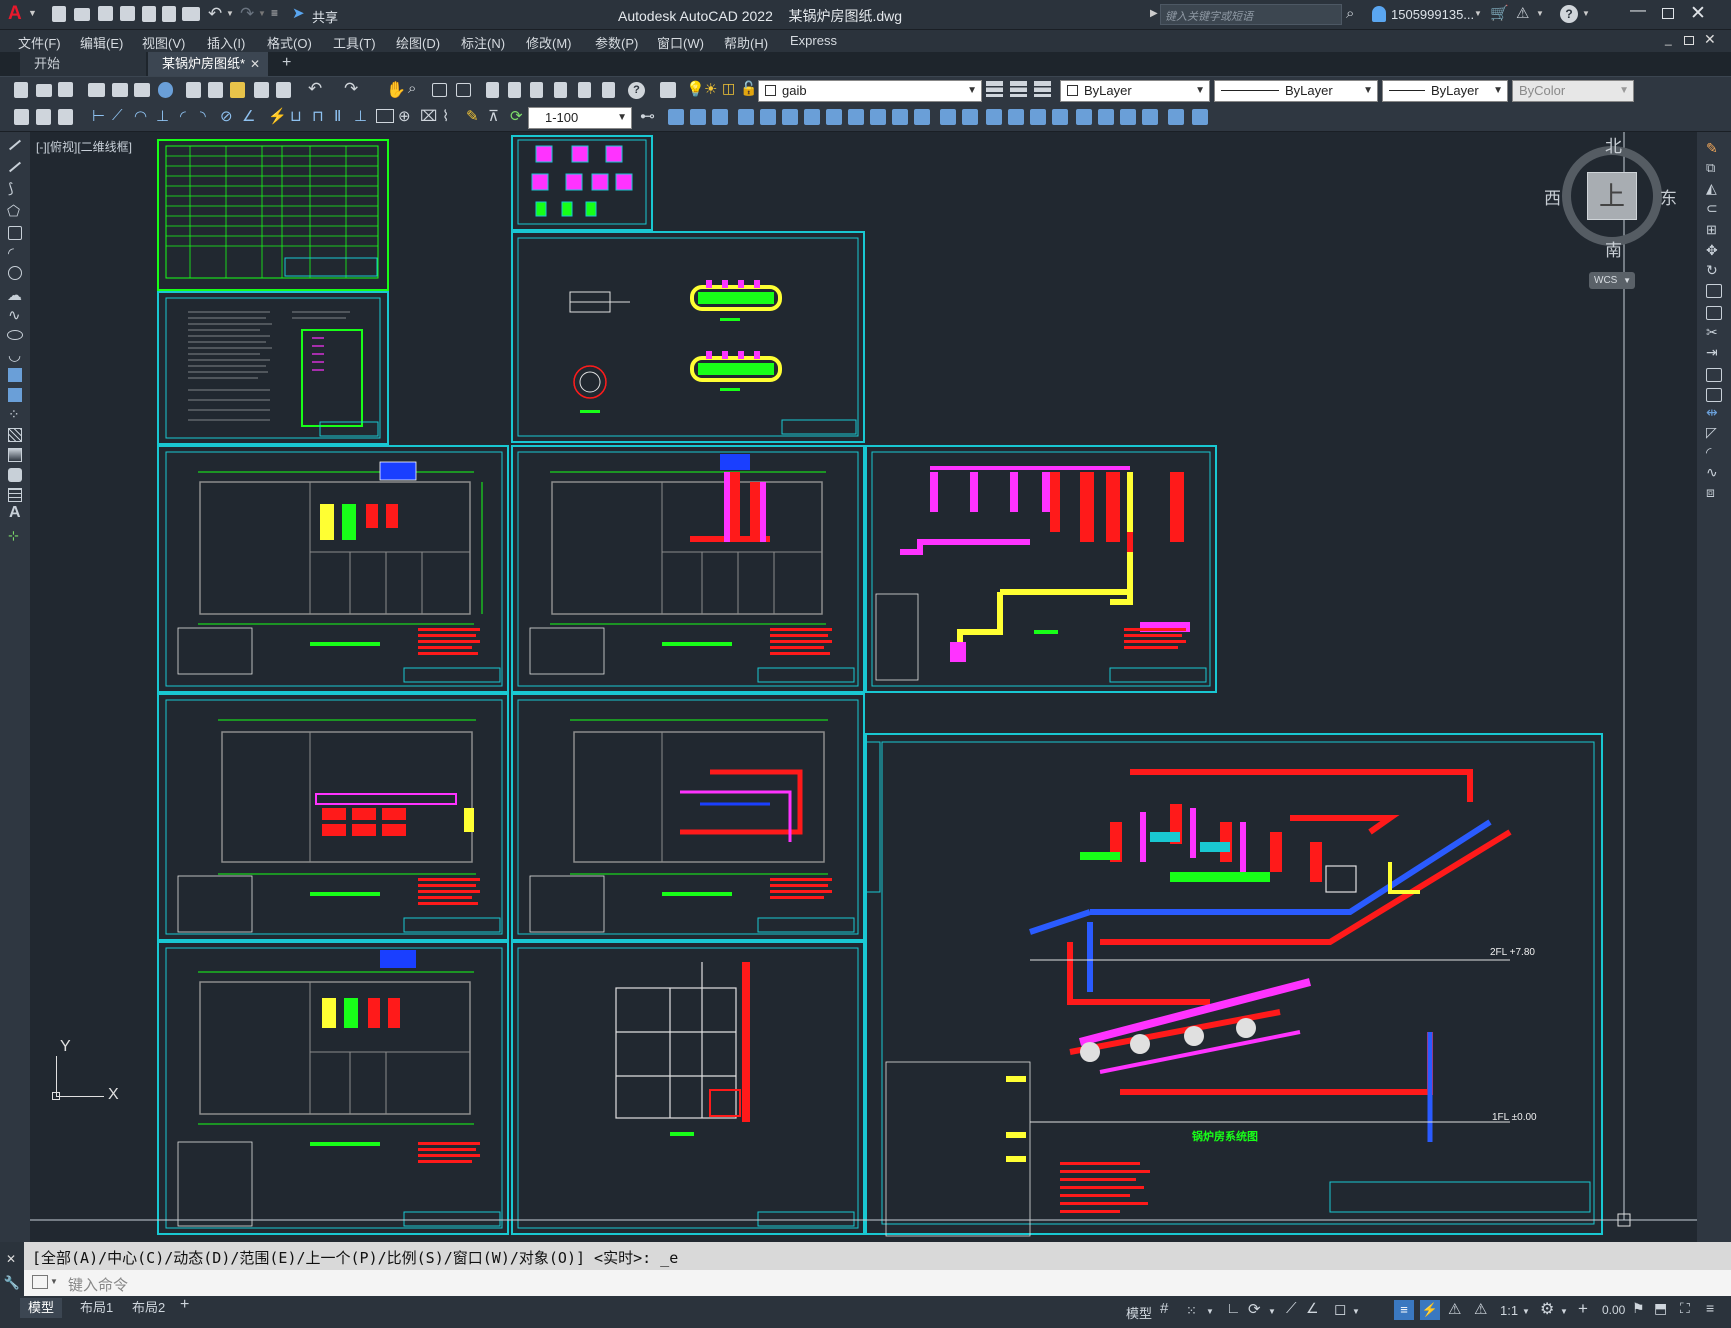 The image size is (1731, 1328). What do you see at coordinates (1712, 208) in the screenshot?
I see `offset-modify-icon: ⊂` at bounding box center [1712, 208].